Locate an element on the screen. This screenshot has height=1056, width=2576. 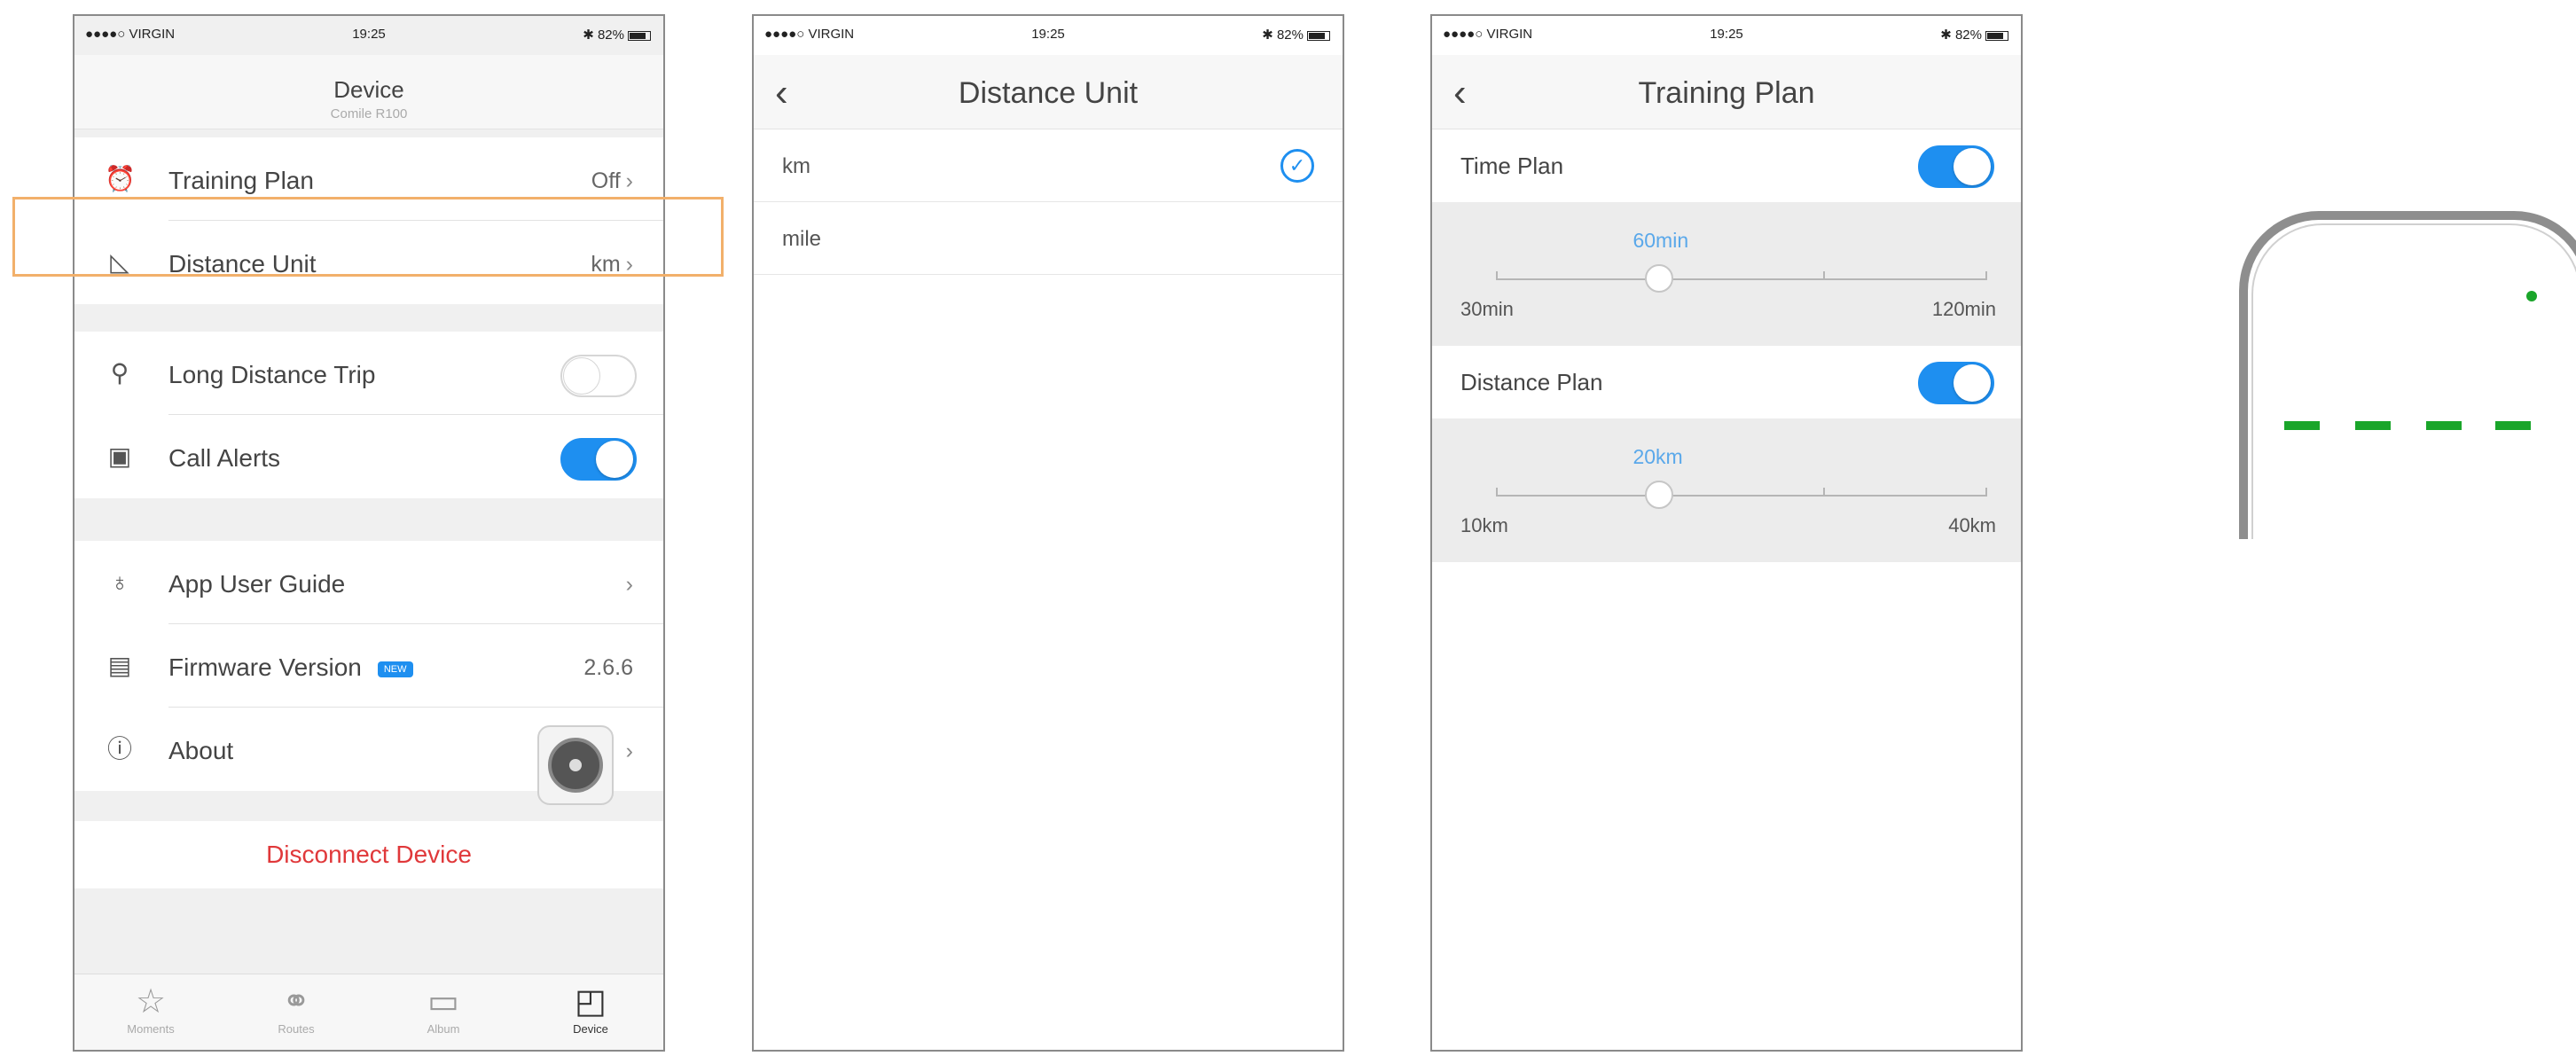
battery-status: ✱ 82% is located at coordinates (1296, 35).